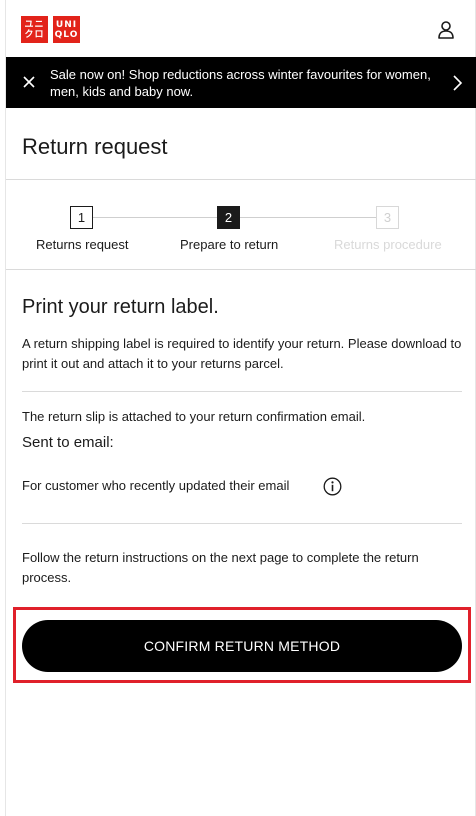 The image size is (476, 816). Describe the element at coordinates (229, 244) in the screenshot. I see `step-2-label: Prepare to return` at that location.